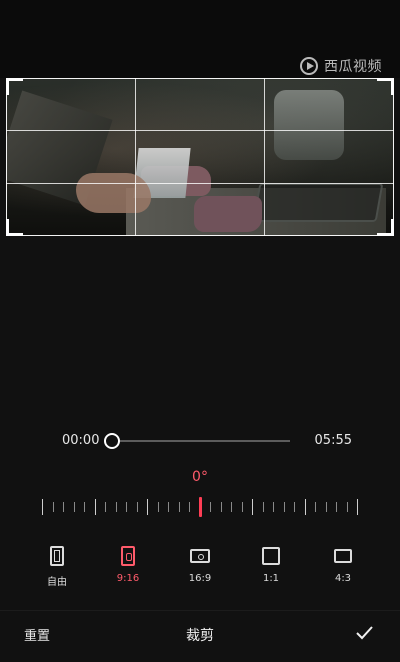  Describe the element at coordinates (200, 477) in the screenshot. I see `rotation-angle: 0°` at that location.